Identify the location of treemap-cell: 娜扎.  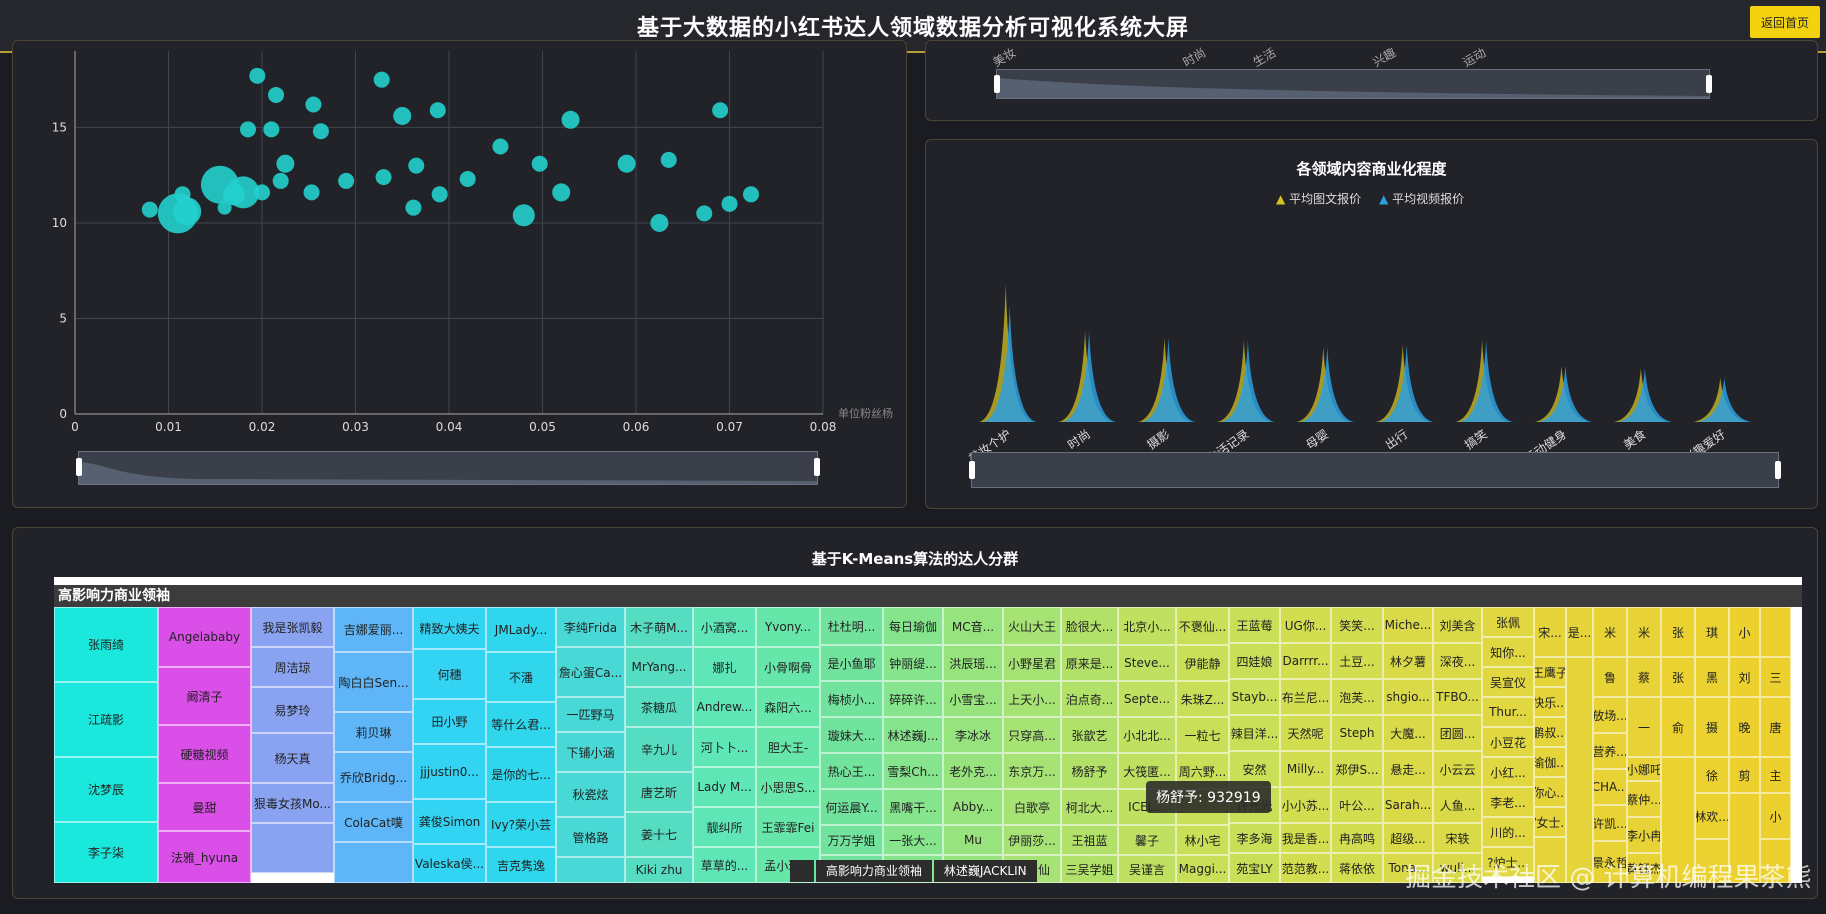
(724, 667).